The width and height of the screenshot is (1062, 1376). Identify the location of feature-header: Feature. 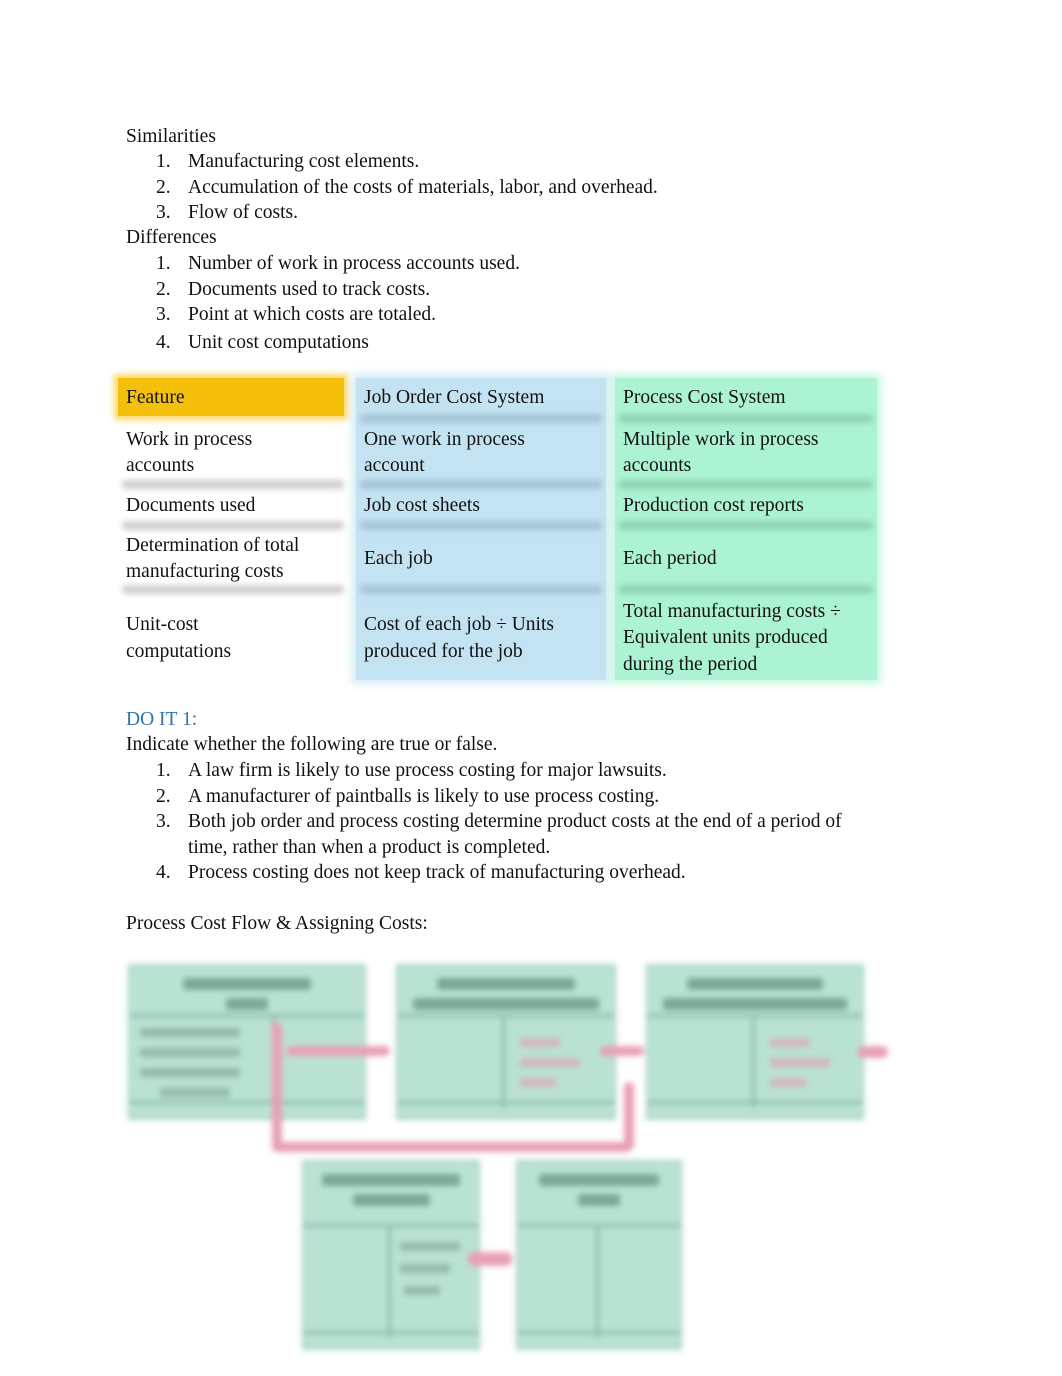
(155, 397).